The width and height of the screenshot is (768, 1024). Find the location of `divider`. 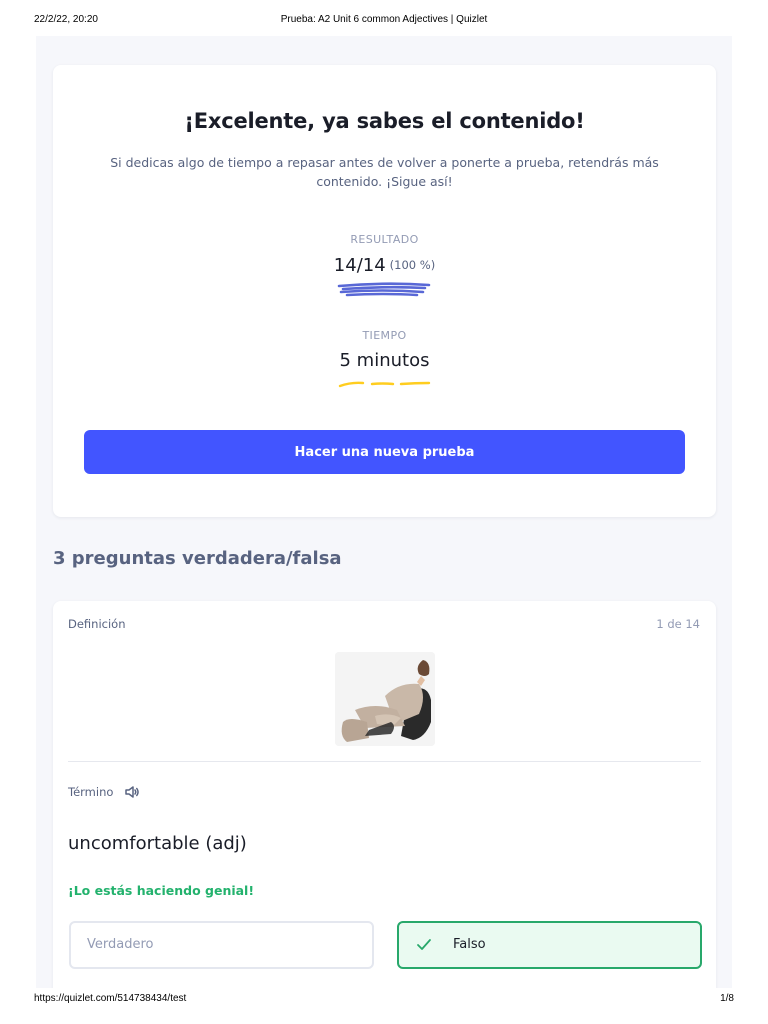

divider is located at coordinates (384, 761).